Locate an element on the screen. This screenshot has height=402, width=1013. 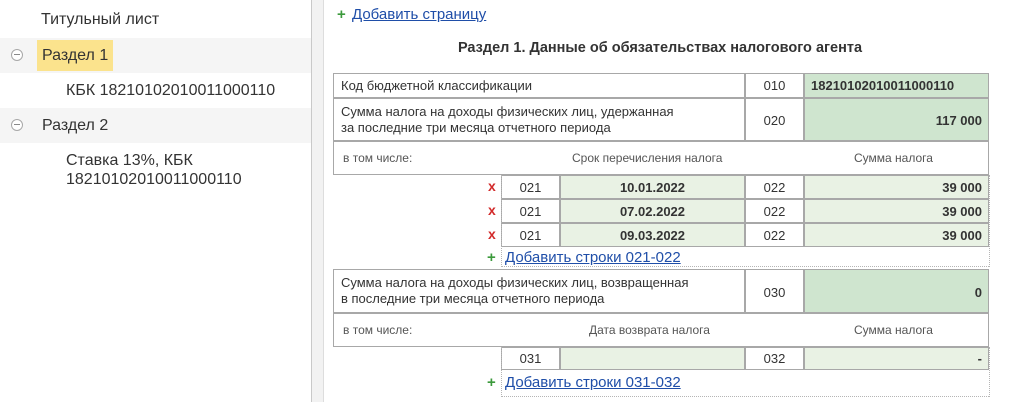
row-date-field: 07.02.2022 is located at coordinates (652, 211).